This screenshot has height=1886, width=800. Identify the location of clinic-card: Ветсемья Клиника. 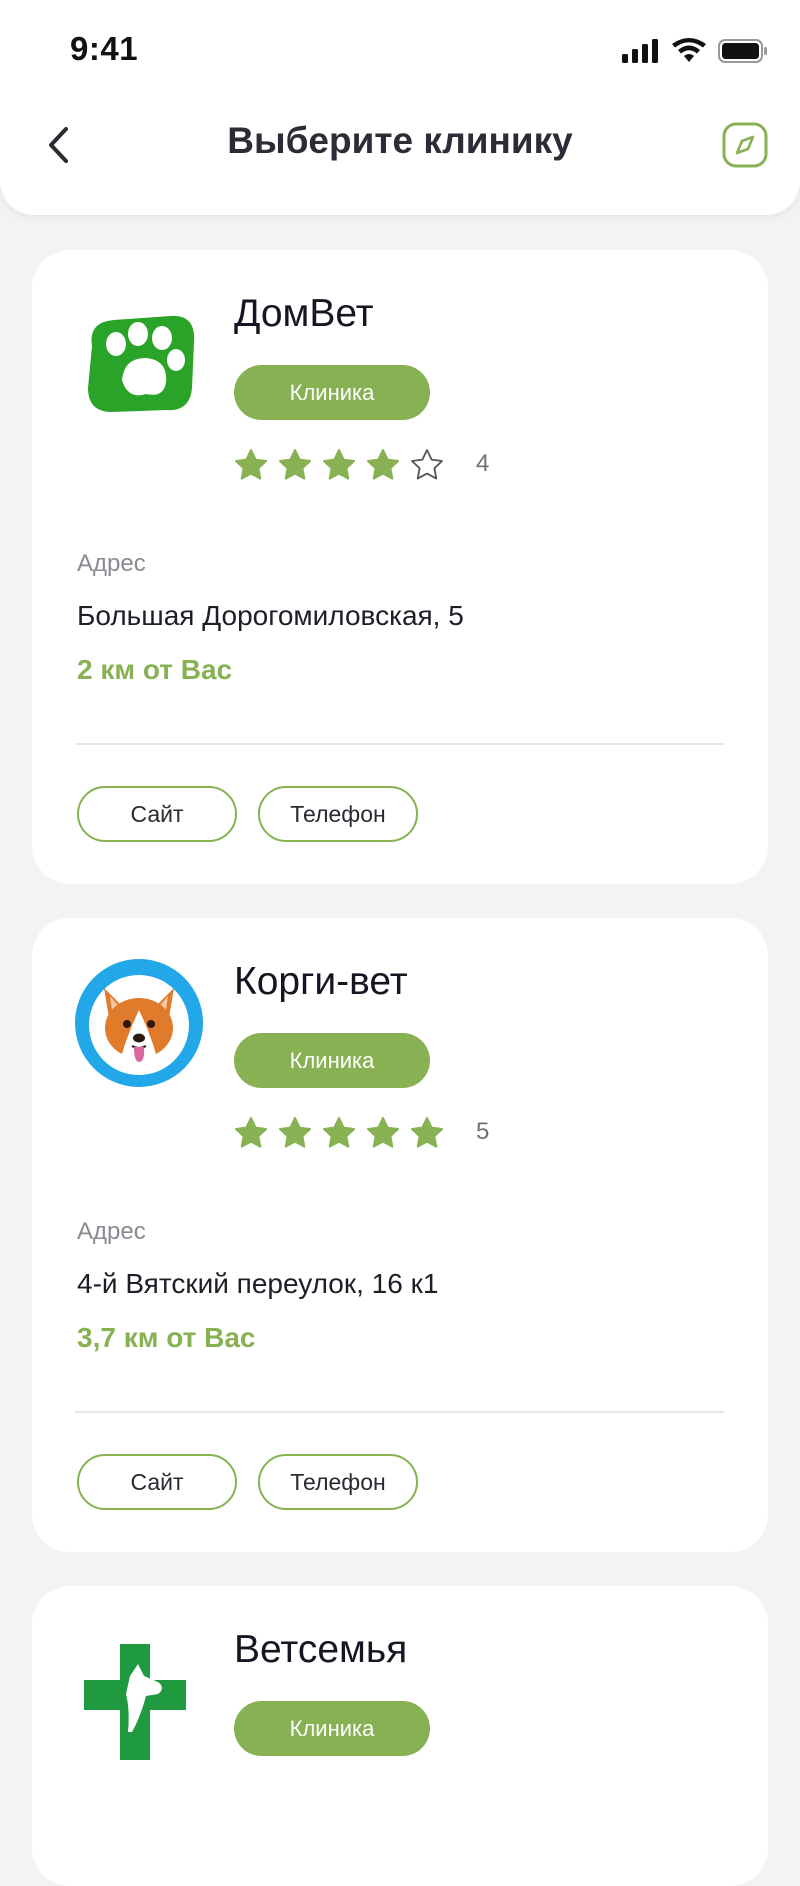
(400, 1736).